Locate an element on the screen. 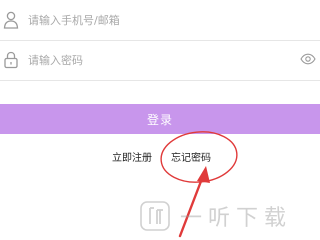  account-field is located at coordinates (160, 20).